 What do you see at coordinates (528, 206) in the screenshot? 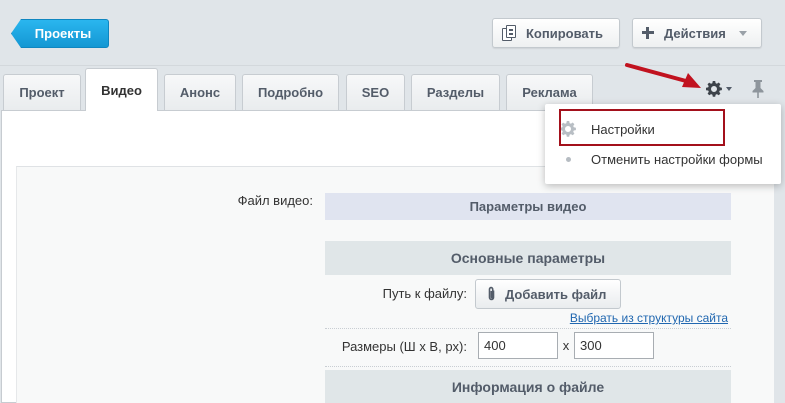
I see `video-params-header: Параметры видео` at bounding box center [528, 206].